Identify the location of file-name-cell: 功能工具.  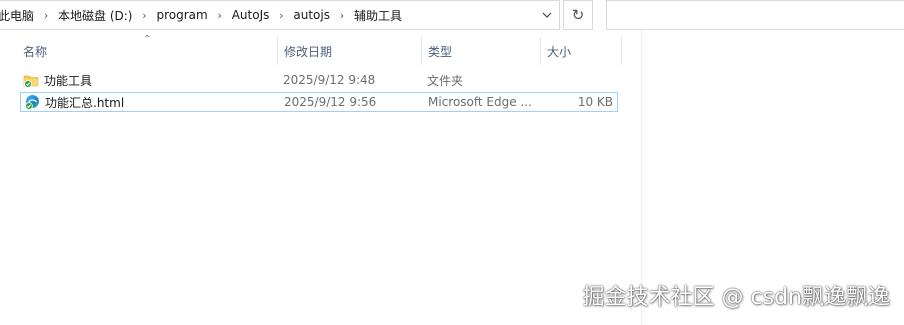
(57, 80).